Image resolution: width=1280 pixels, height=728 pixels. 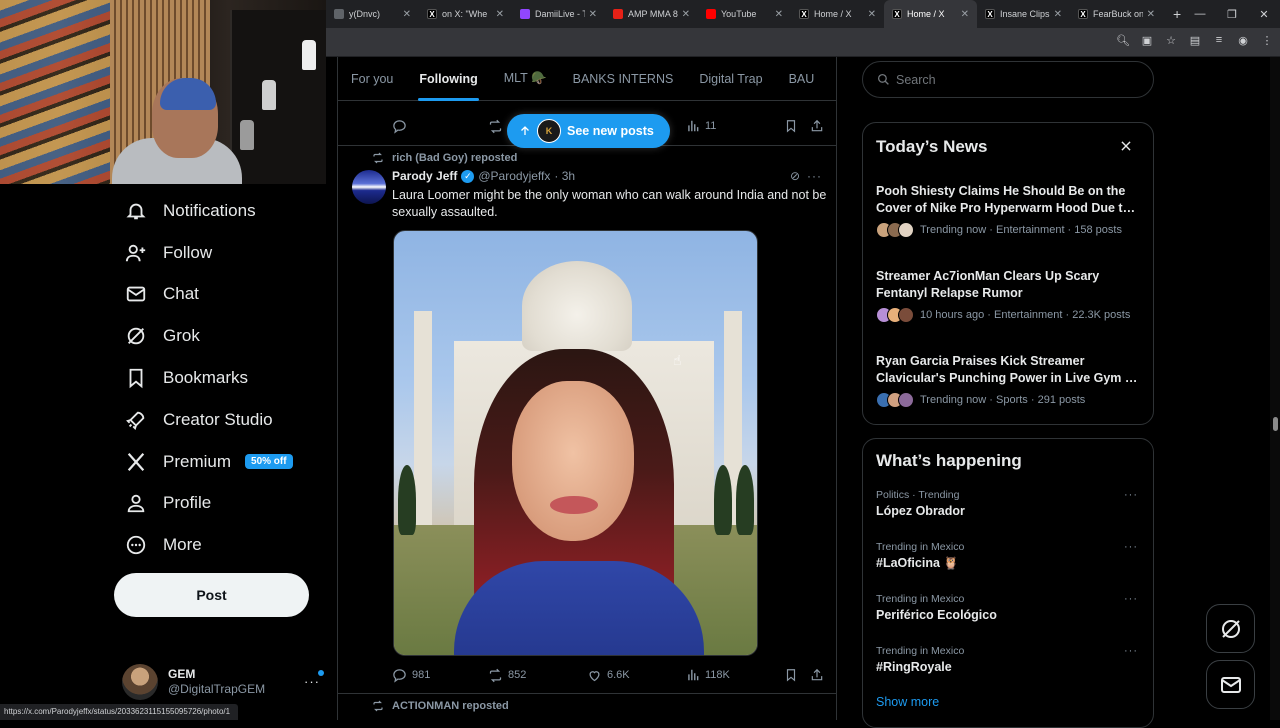 I want to click on browser-tab: XFearBuck on✕, so click(x=1116, y=14).